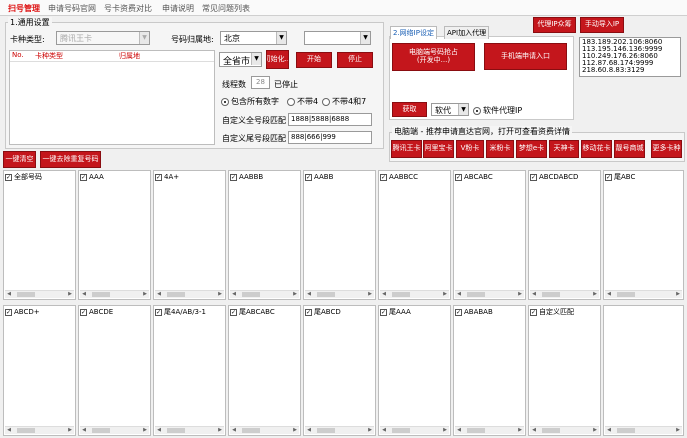  Describe the element at coordinates (554, 25) in the screenshot. I see `proxy-crowdfund-button: 代理IP众筹` at that location.